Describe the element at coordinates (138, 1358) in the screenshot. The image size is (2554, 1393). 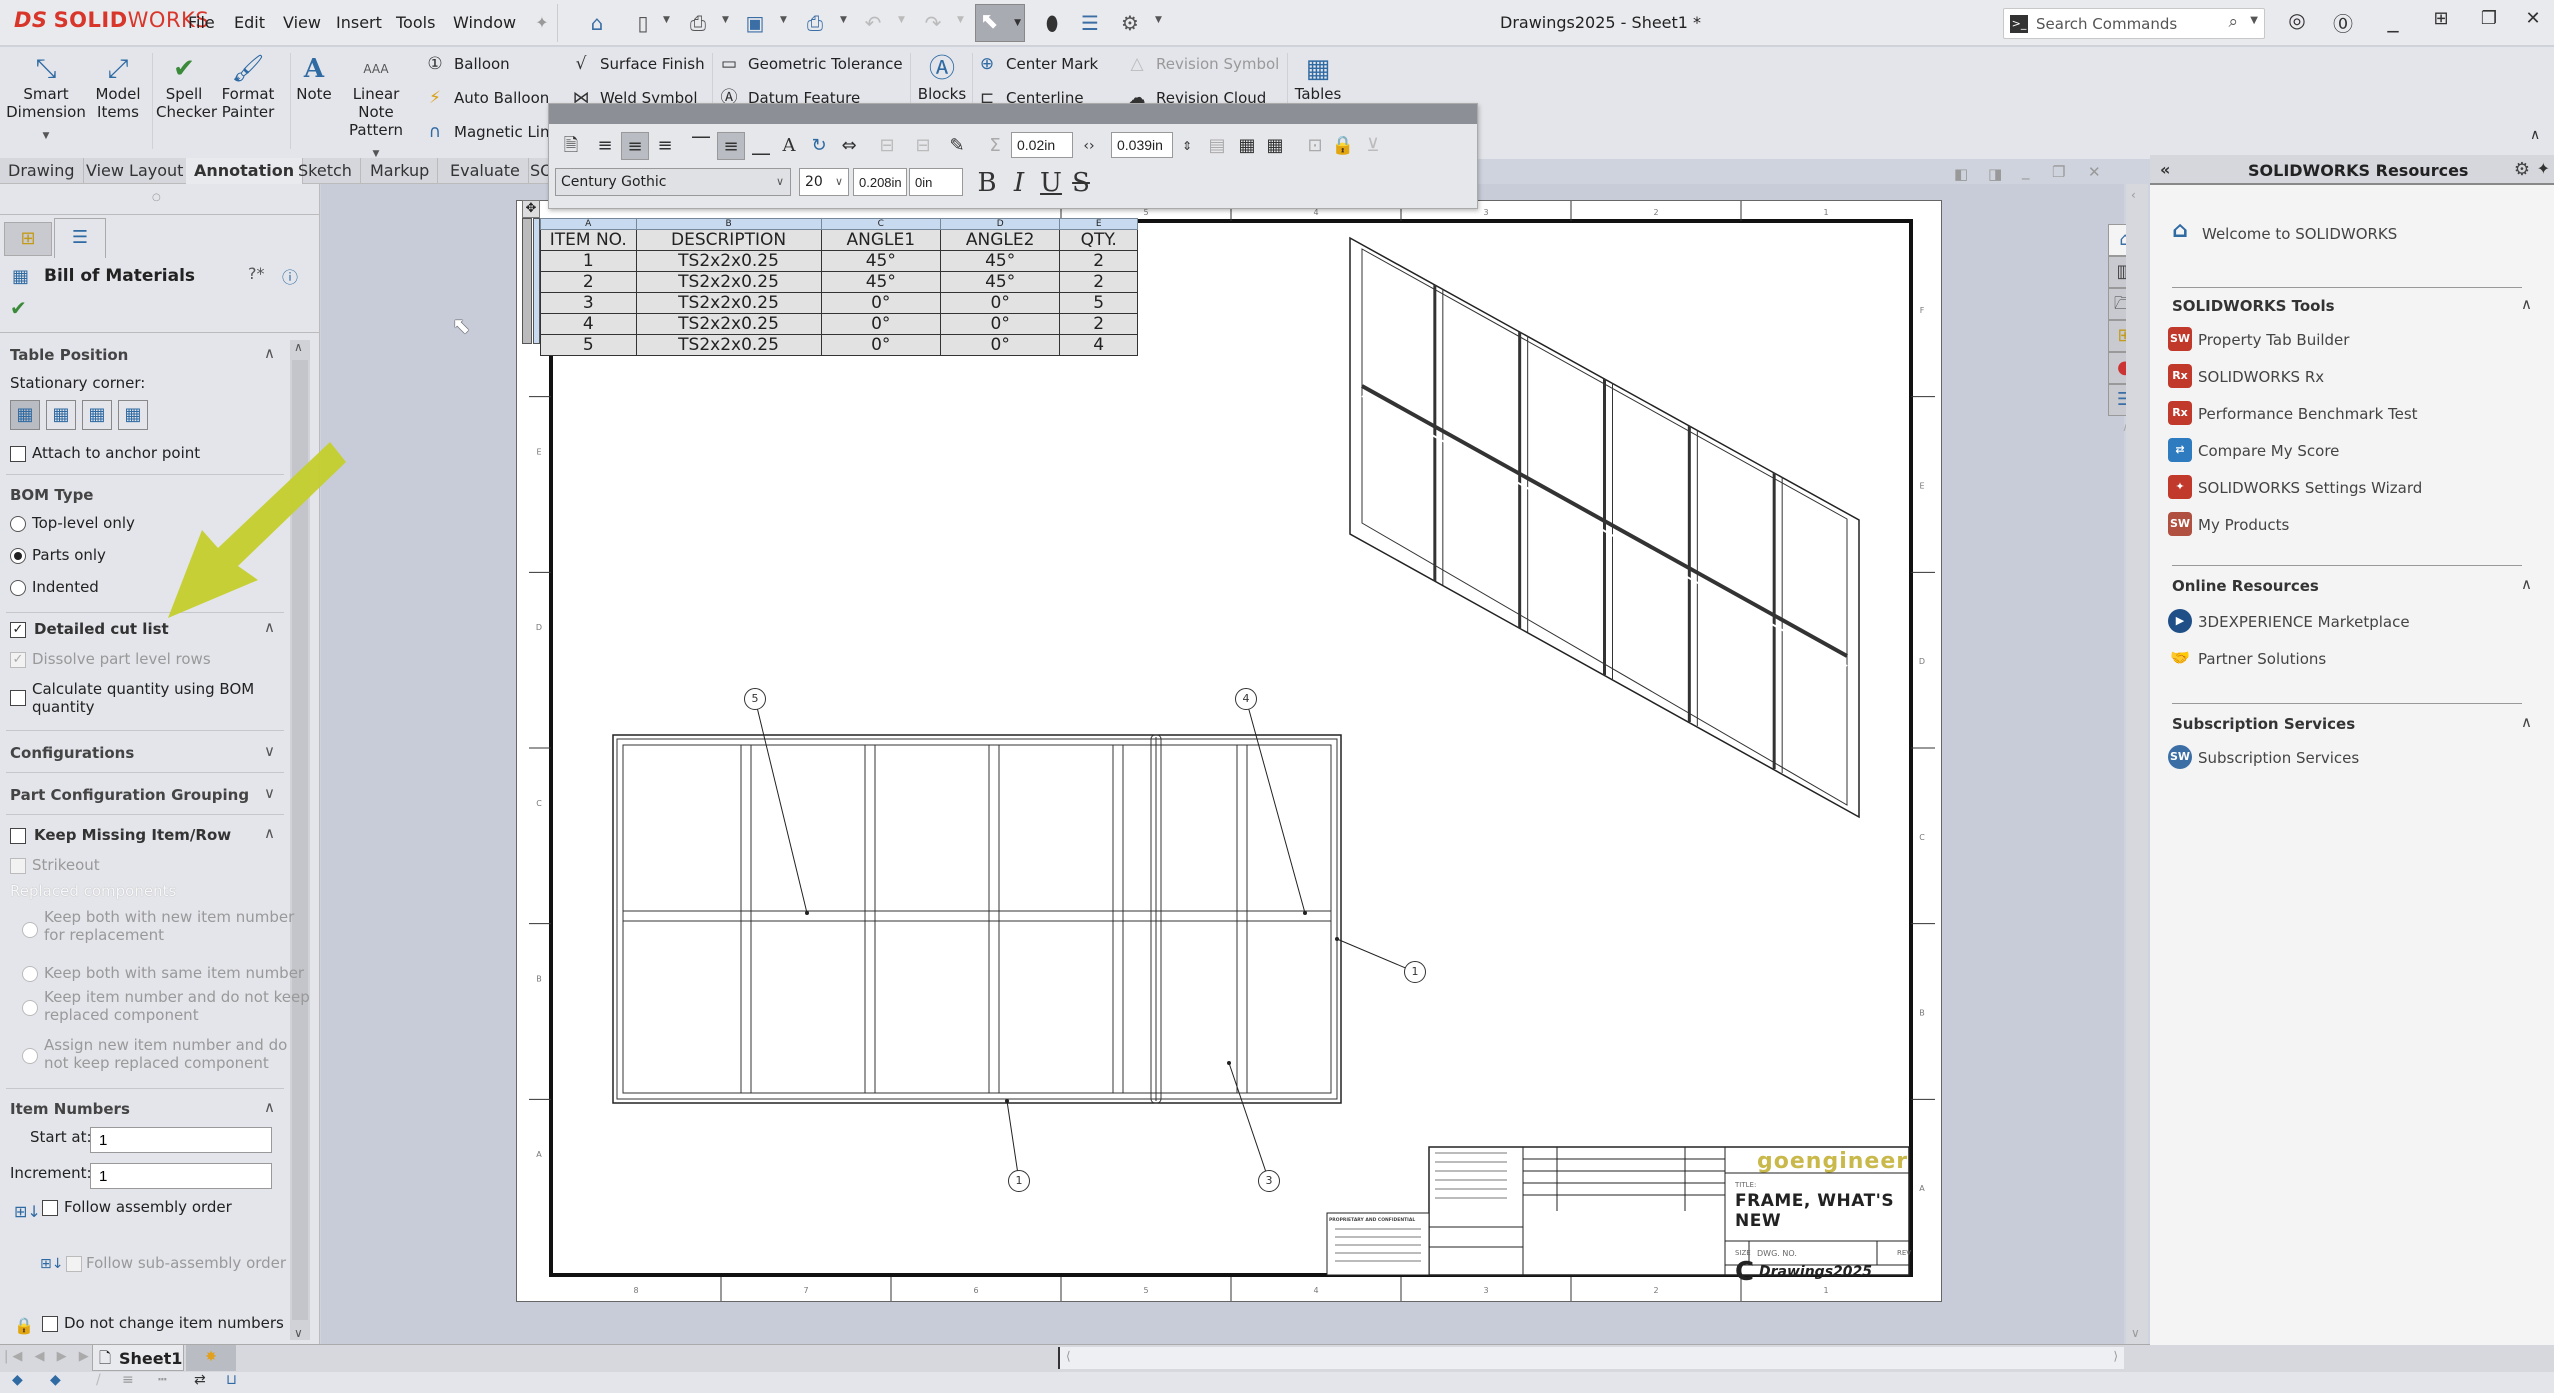
I see `sheet-tab-sheet1: 🗋 Sheet1` at that location.